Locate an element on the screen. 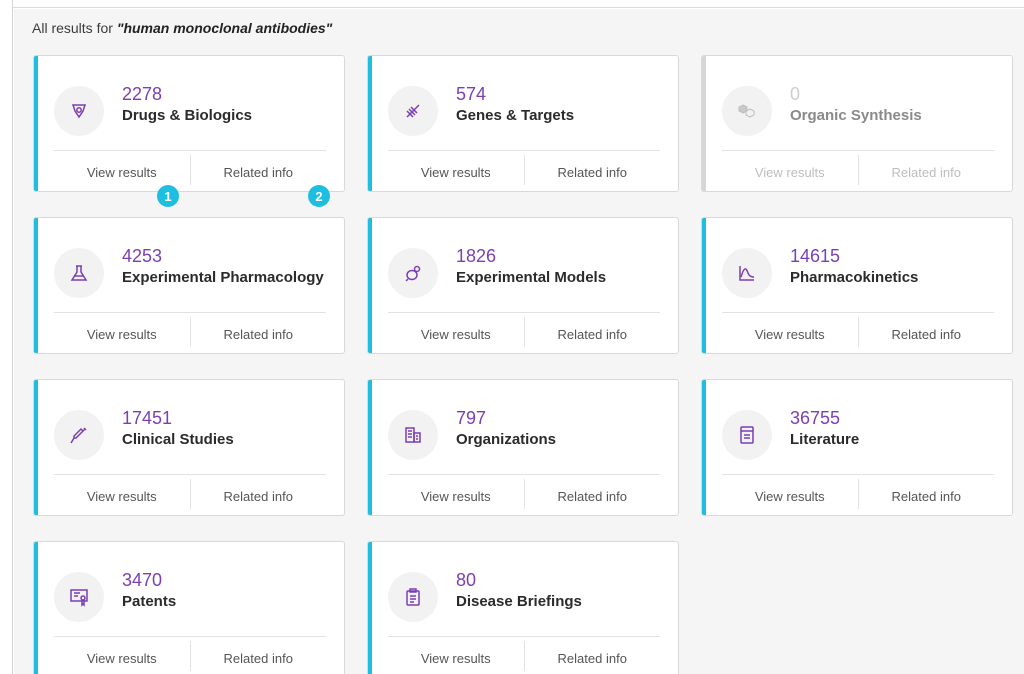  result-count: 574 is located at coordinates (471, 94).